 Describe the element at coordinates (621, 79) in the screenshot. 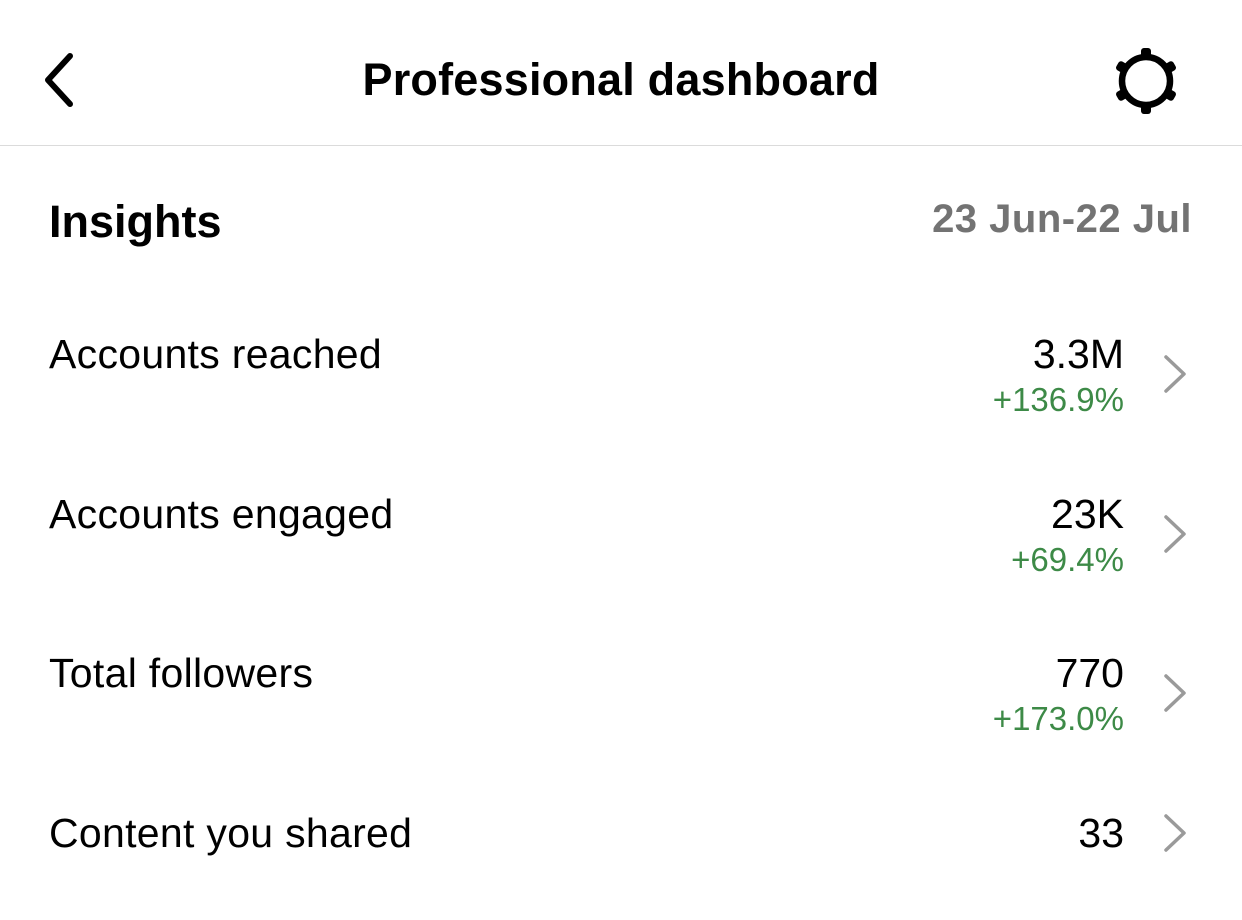

I see `page-title: Professional dashboard` at that location.